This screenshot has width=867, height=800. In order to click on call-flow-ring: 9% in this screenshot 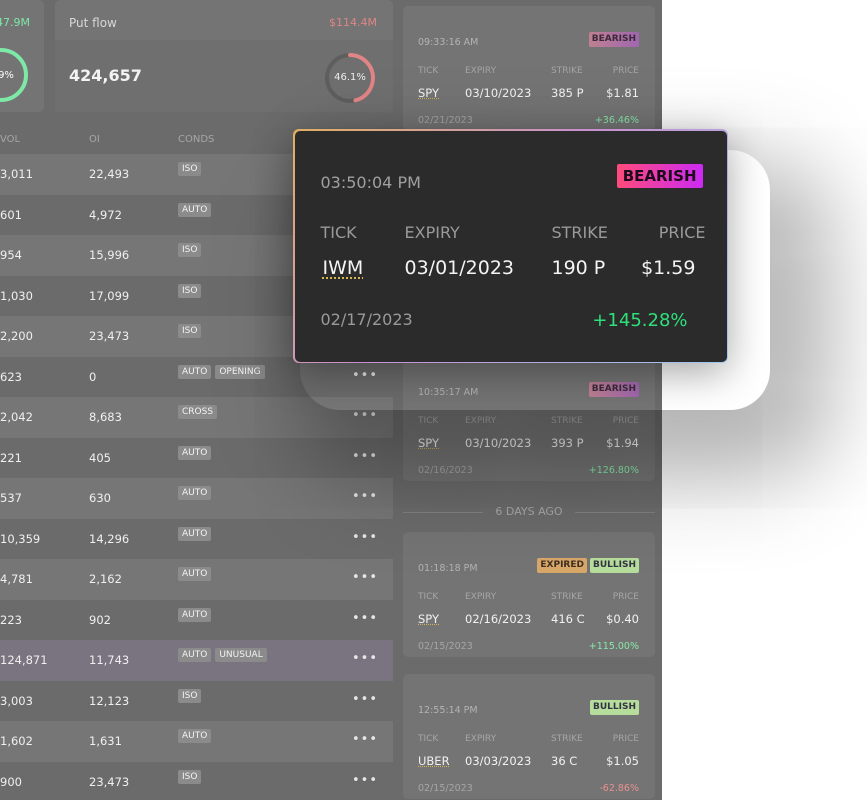, I will do `click(14, 75)`.